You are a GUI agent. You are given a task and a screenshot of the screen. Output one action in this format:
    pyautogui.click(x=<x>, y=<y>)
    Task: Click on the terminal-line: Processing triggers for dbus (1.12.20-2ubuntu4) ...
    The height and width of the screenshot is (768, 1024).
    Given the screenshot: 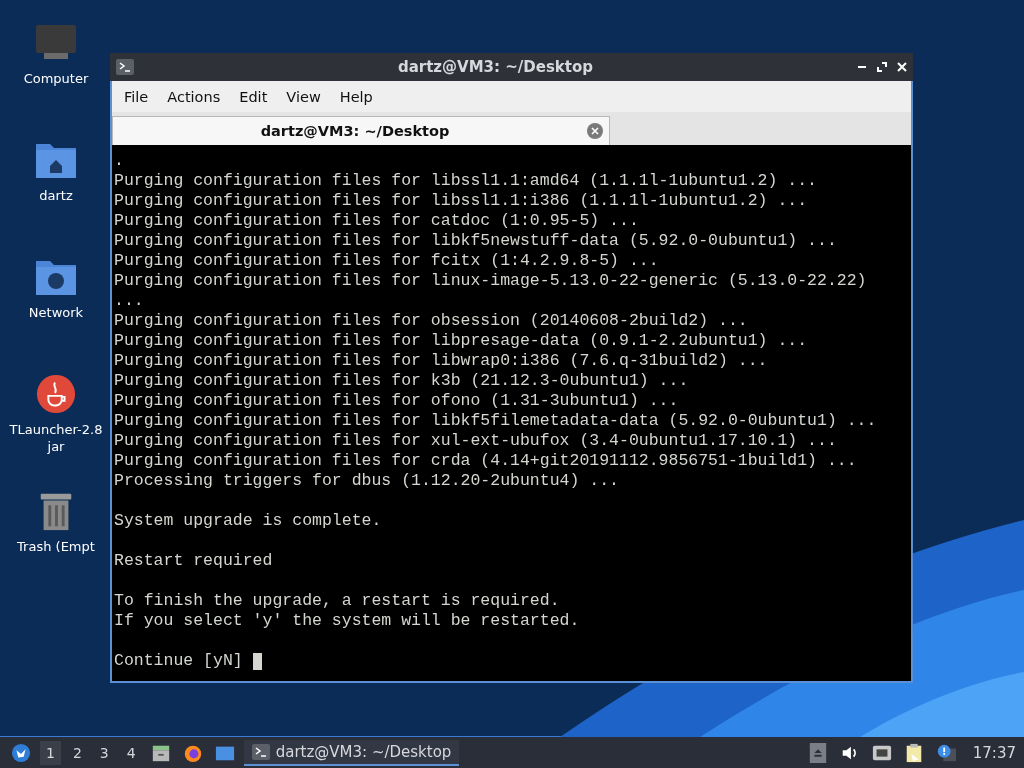 What is the action you would take?
    pyautogui.click(x=367, y=481)
    